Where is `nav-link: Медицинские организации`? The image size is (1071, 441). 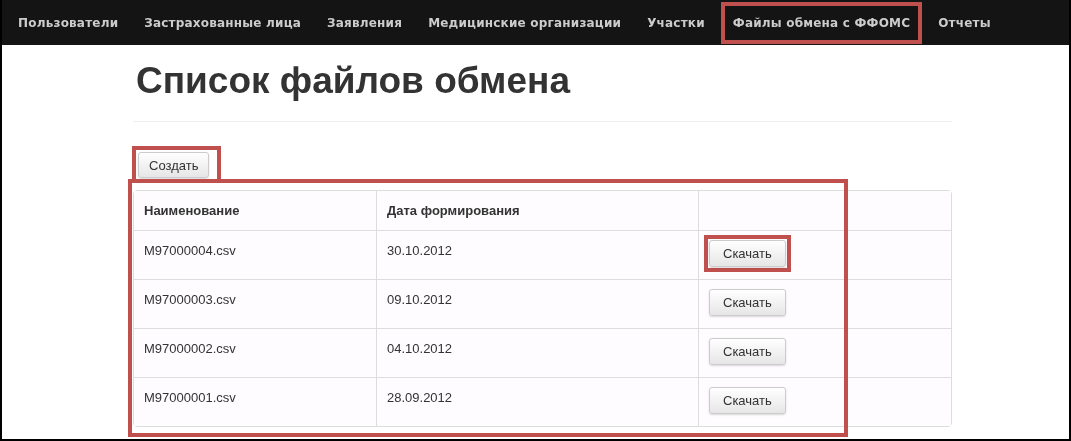
nav-link: Медицинские организации is located at coordinates (525, 22).